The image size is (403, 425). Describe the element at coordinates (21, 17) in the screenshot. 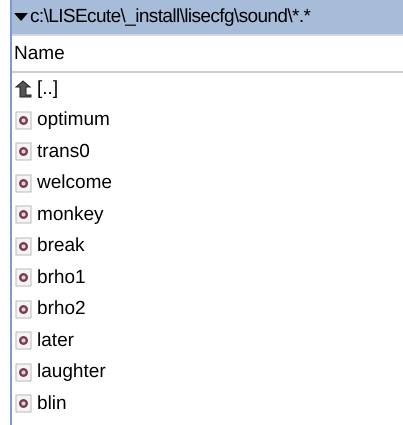

I see `collapse-triangle-icon` at that location.